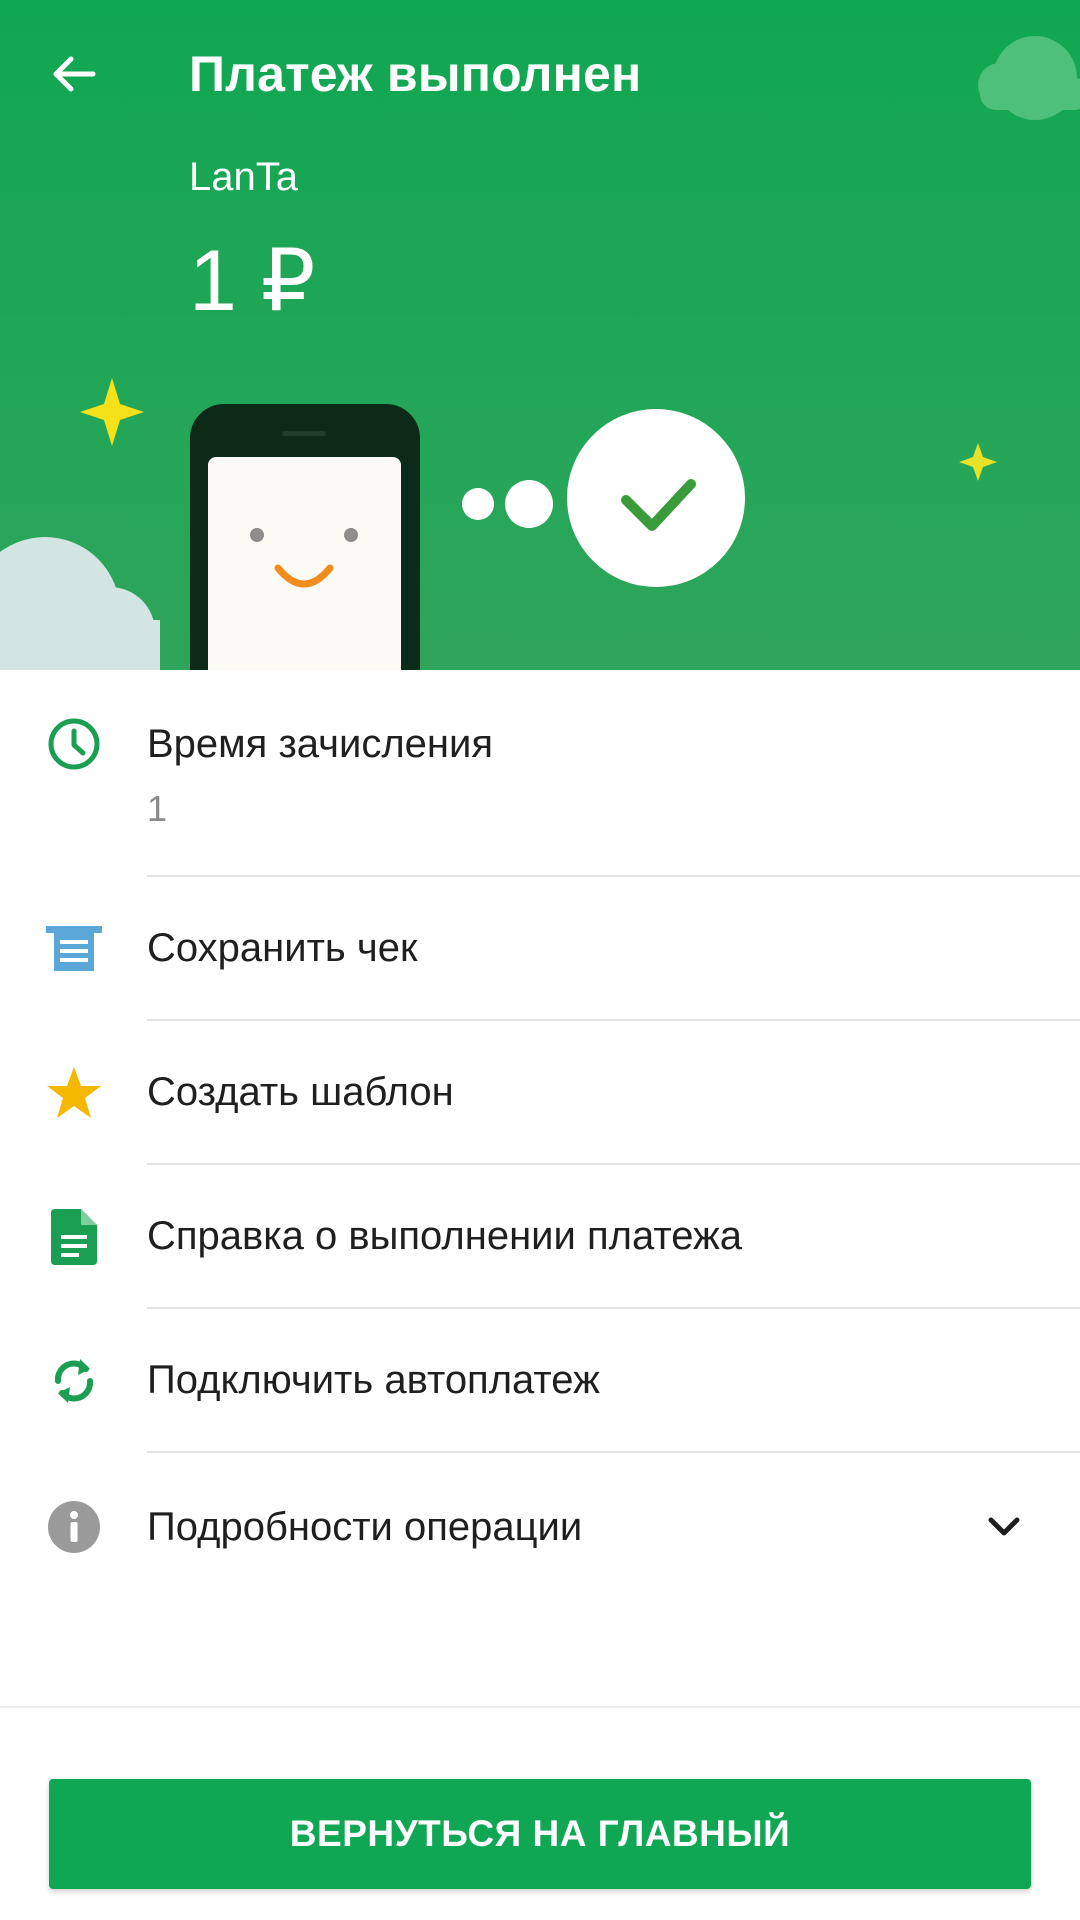 This screenshot has width=1080, height=1920. I want to click on progress-dot-small, so click(478, 504).